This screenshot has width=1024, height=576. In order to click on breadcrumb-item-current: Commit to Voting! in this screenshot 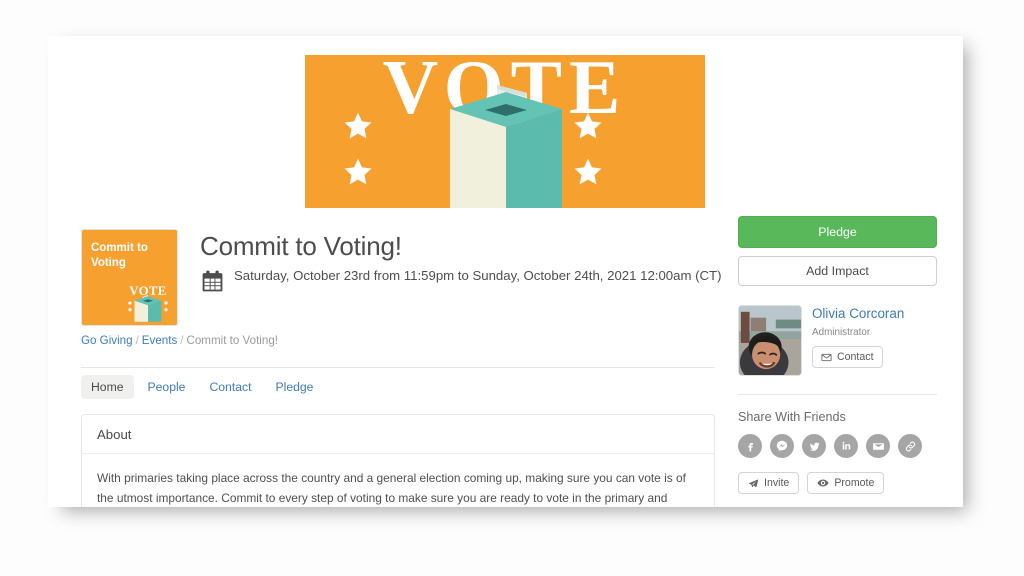, I will do `click(232, 340)`.